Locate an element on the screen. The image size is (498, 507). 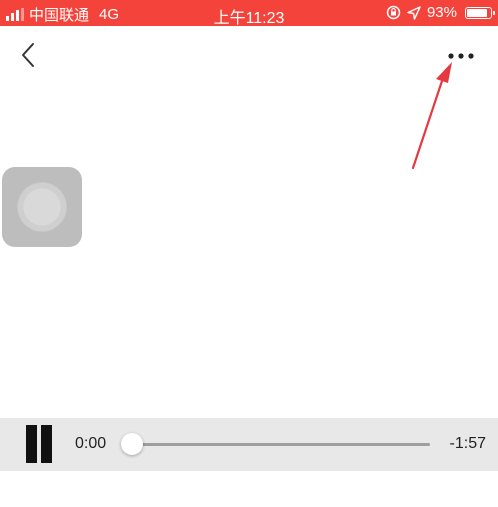
more-options-button is located at coordinates (460, 56).